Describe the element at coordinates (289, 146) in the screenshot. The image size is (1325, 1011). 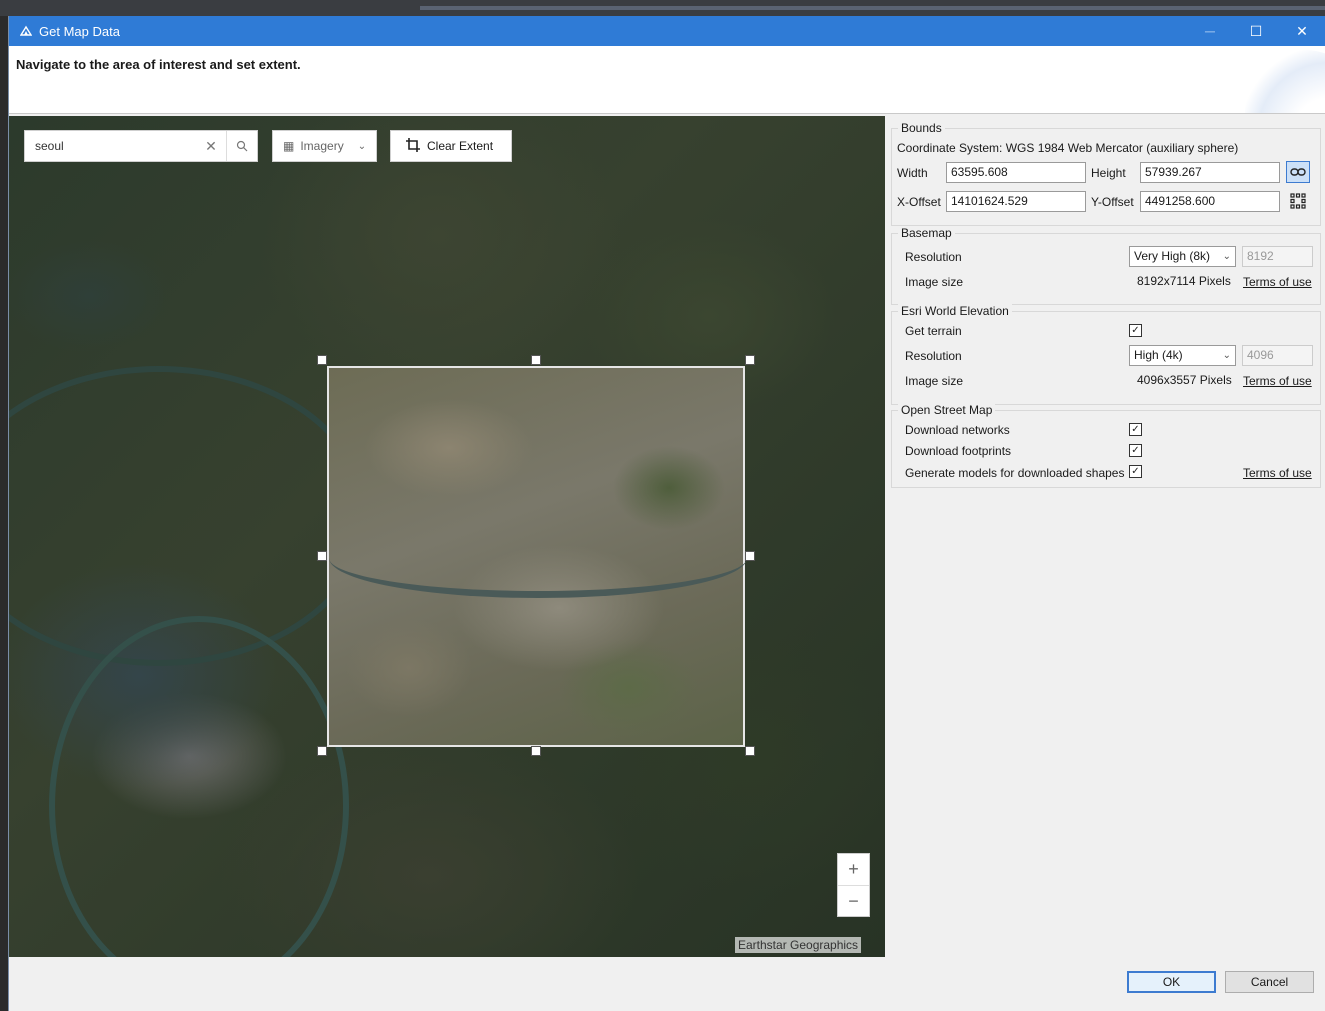
I see `basemap-gallery-icon: ▦` at that location.